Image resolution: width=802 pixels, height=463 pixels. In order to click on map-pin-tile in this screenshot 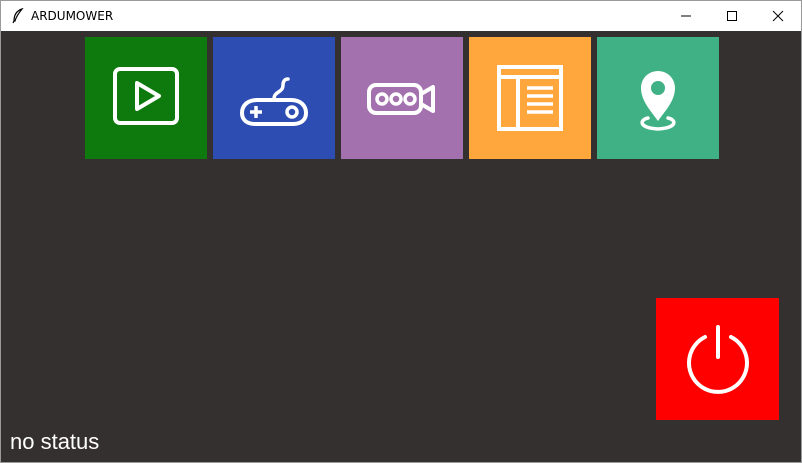, I will do `click(658, 98)`.